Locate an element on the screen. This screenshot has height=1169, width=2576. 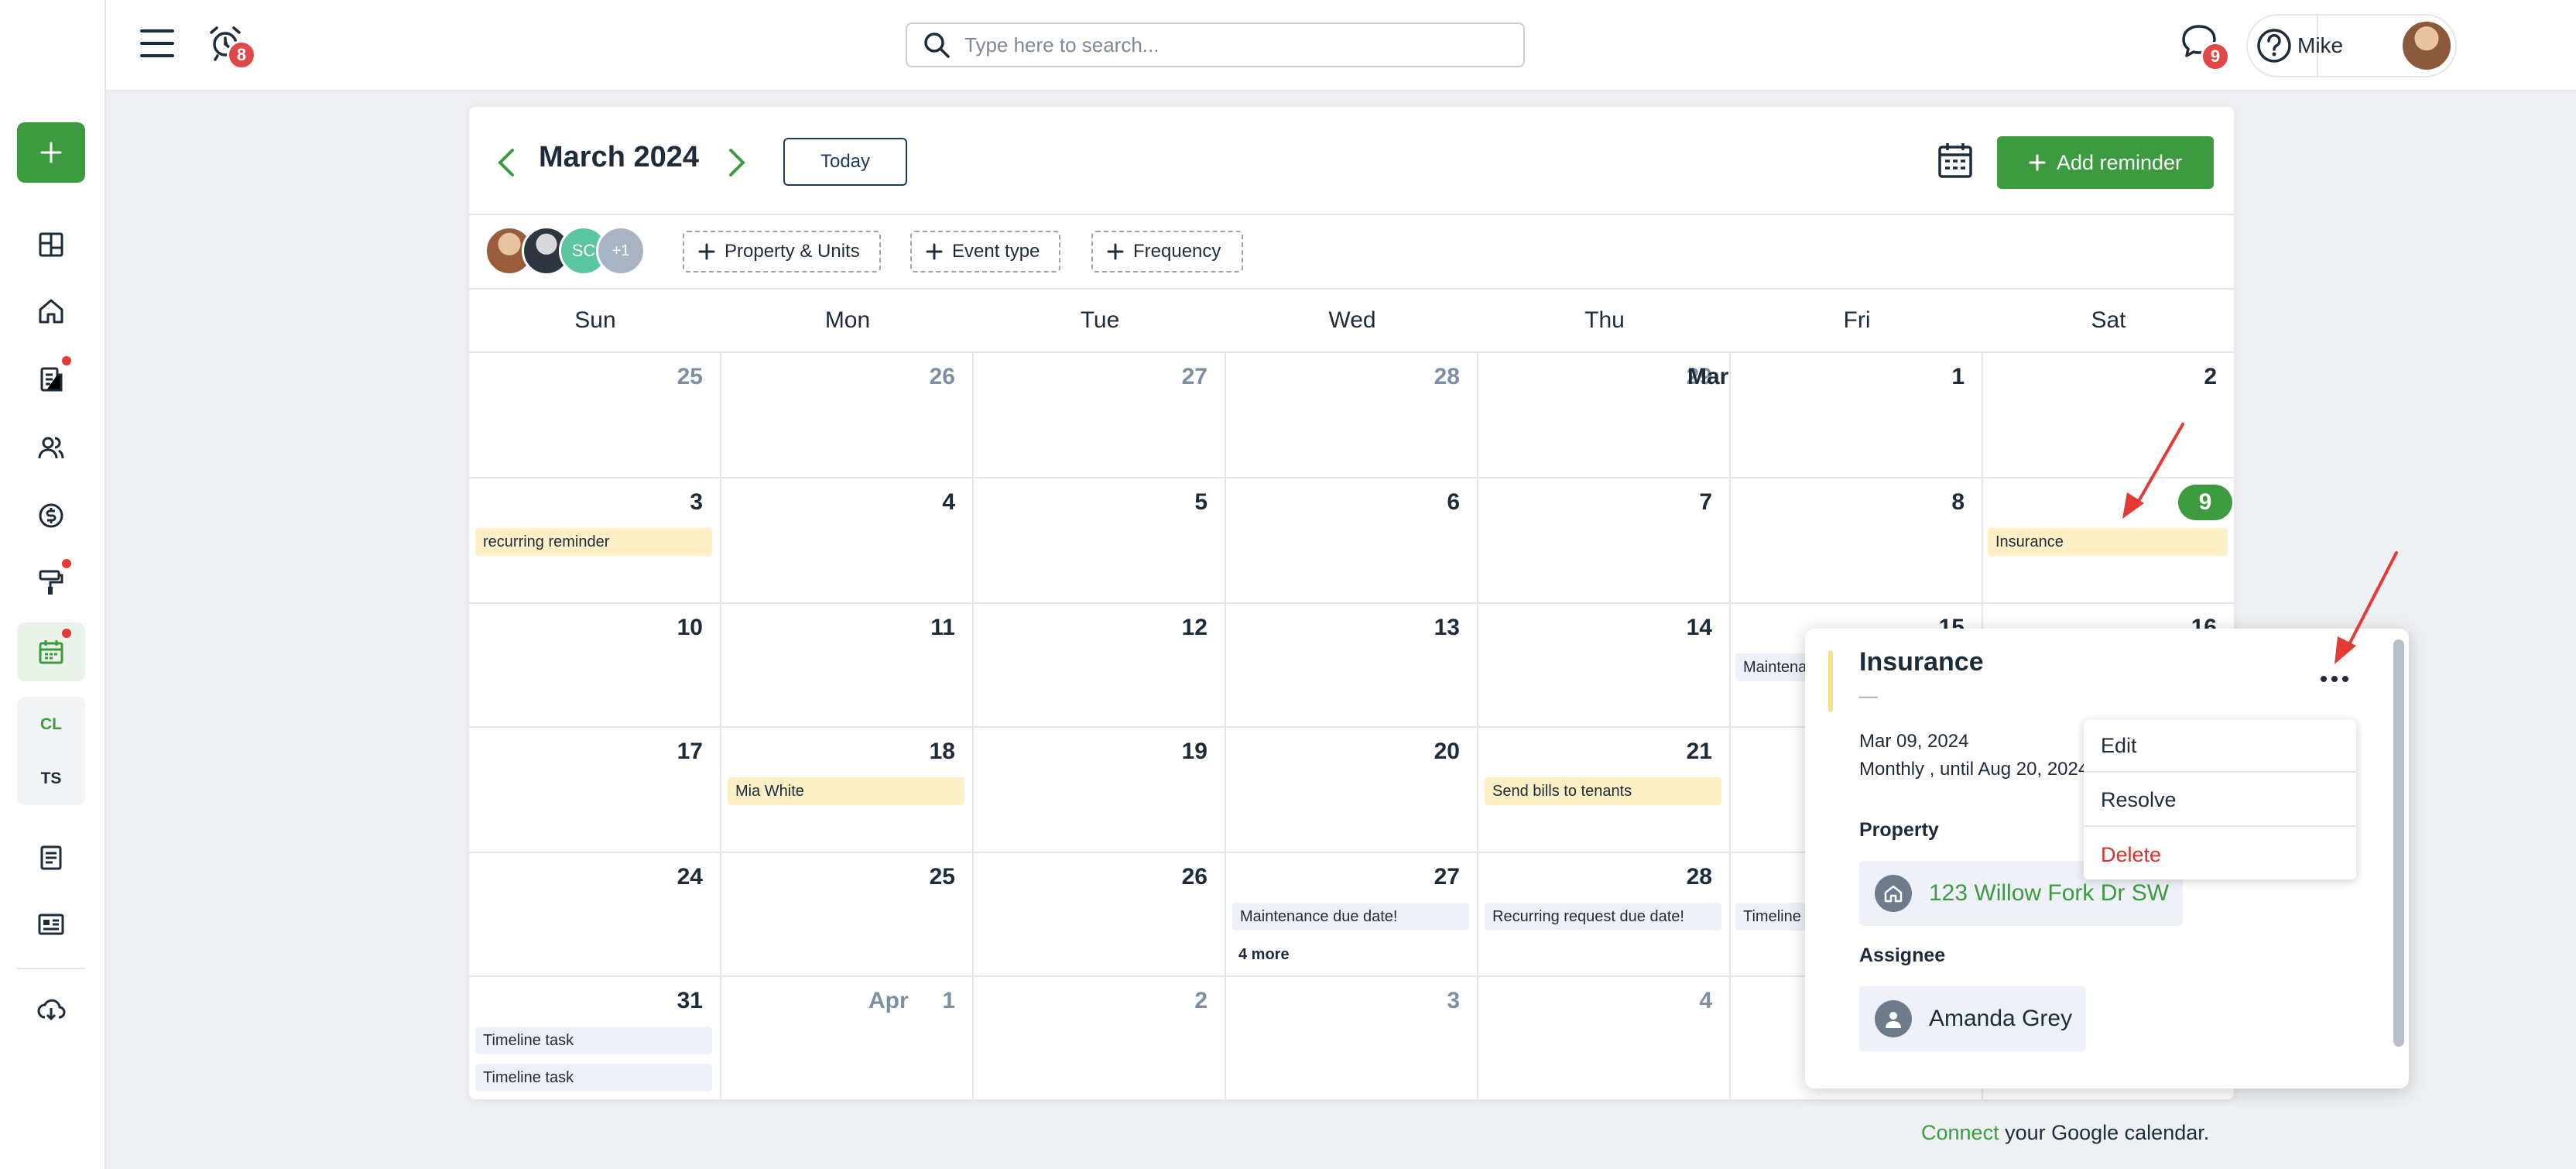
user-name: Mike is located at coordinates (2320, 45).